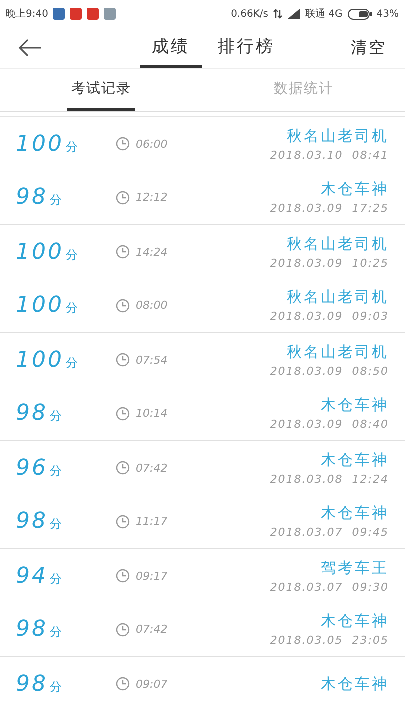 The image size is (405, 720). I want to click on duration: 09:07, so click(152, 684).